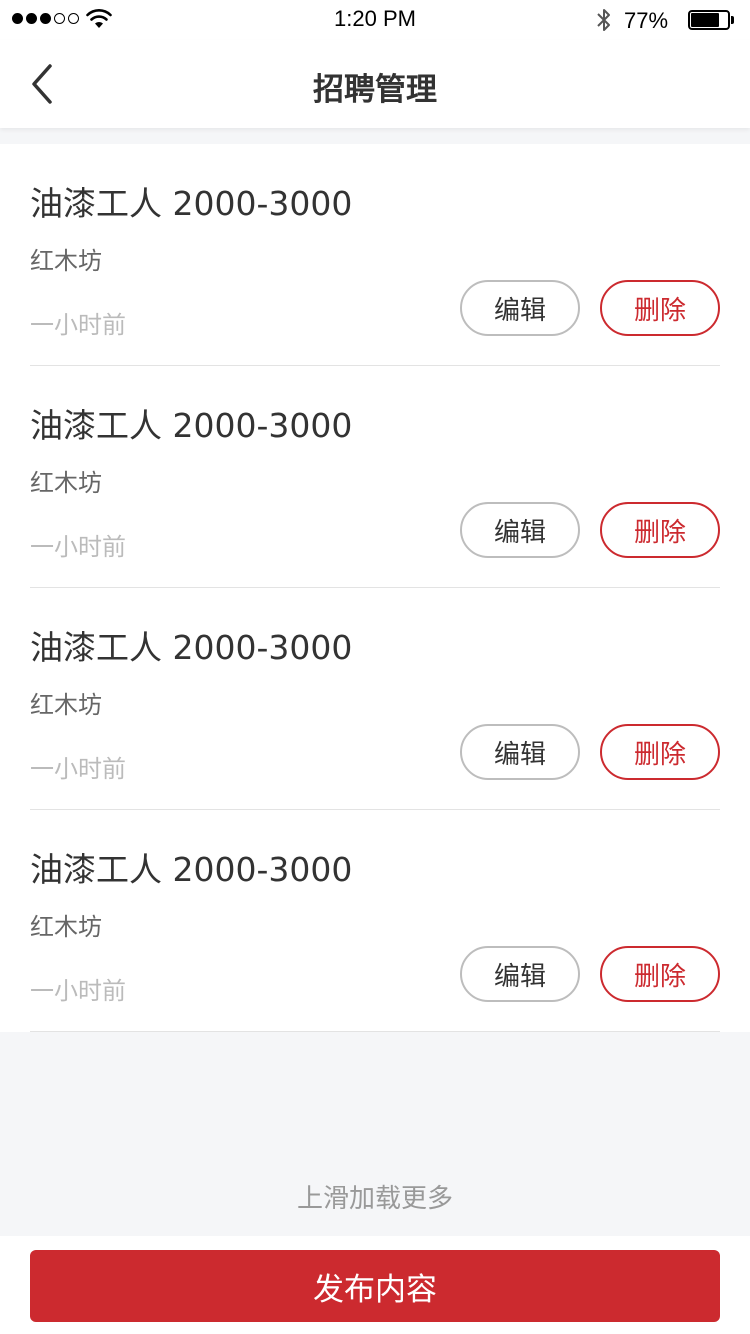 This screenshot has height=1334, width=750. I want to click on navigation-bar: 招聘管理, so click(375, 84).